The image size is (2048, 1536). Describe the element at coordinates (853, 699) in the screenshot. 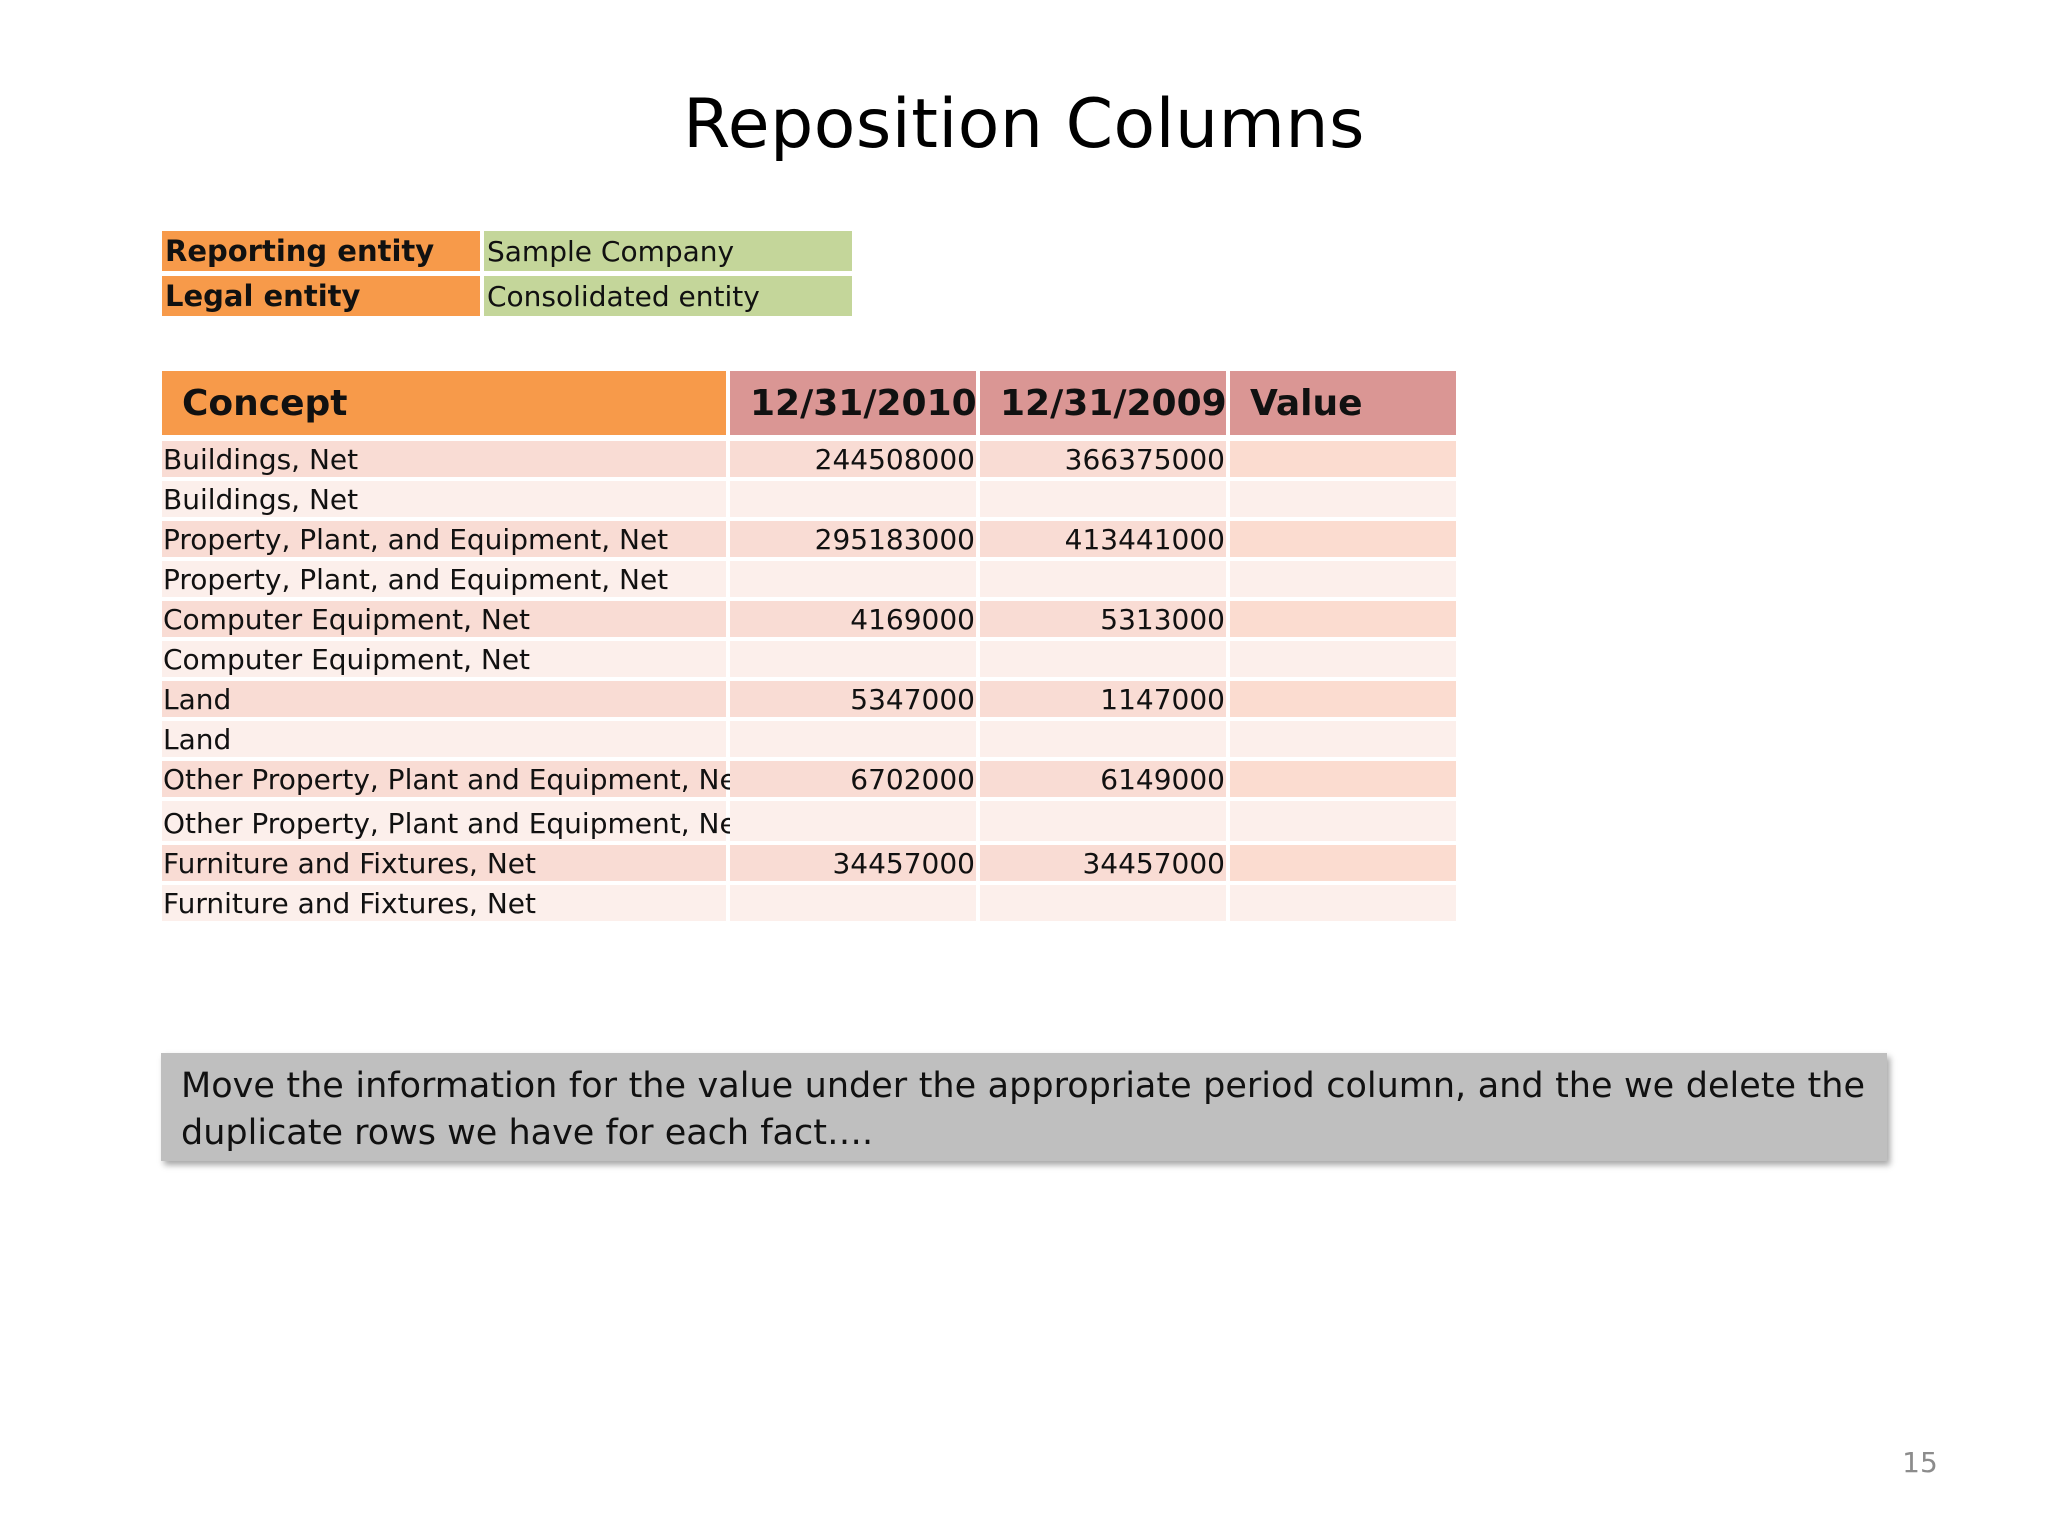

I see `cell-2010: 5347000` at that location.